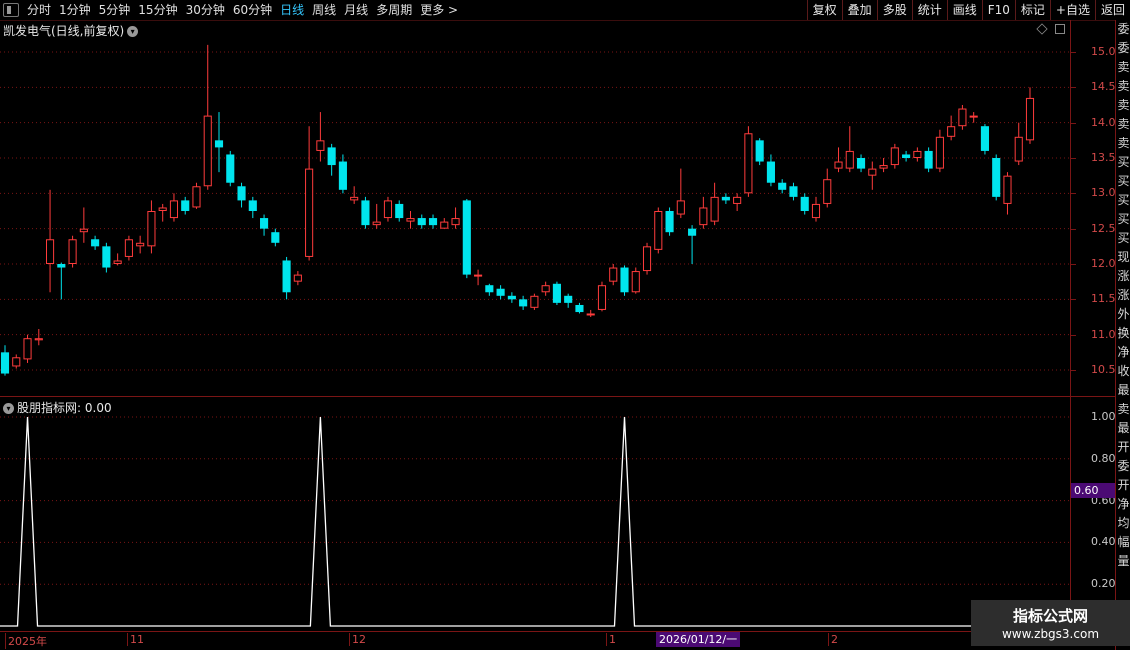 The image size is (1130, 650). Describe the element at coordinates (8, 408) in the screenshot. I see `chevron-down-icon: ▾` at that location.